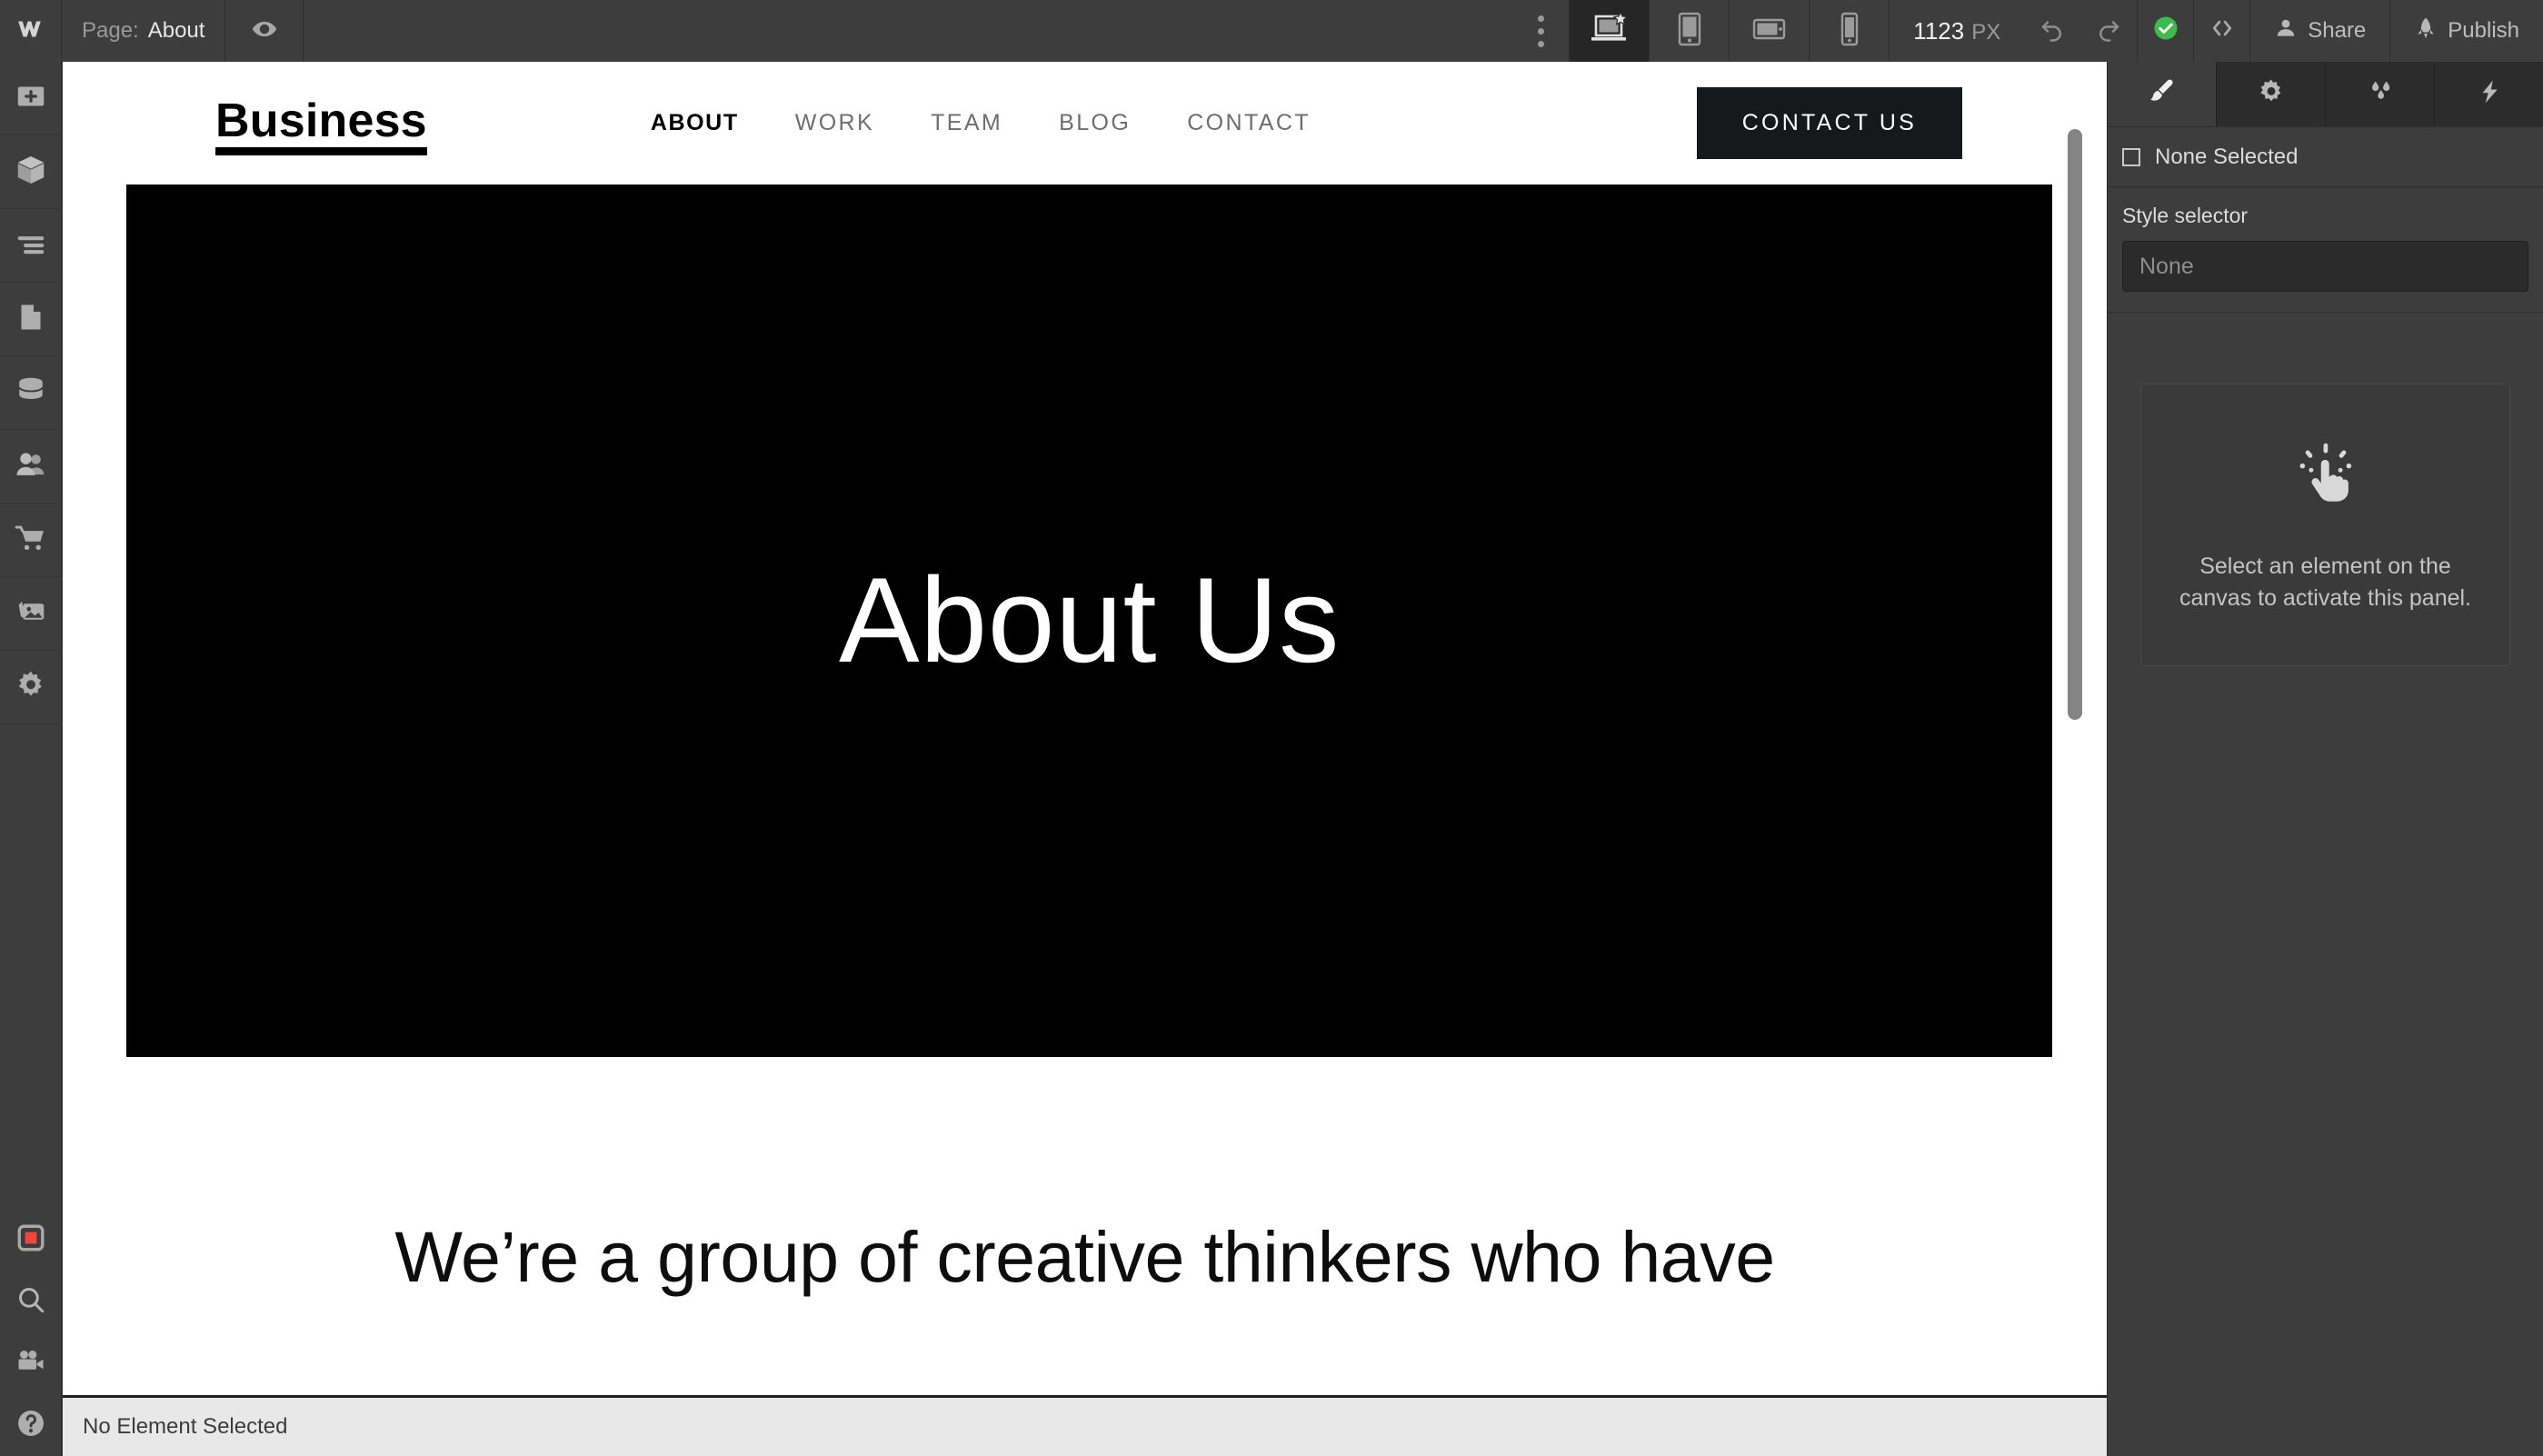 This screenshot has width=2543, height=1456. What do you see at coordinates (2426, 31) in the screenshot?
I see `rocket-icon` at bounding box center [2426, 31].